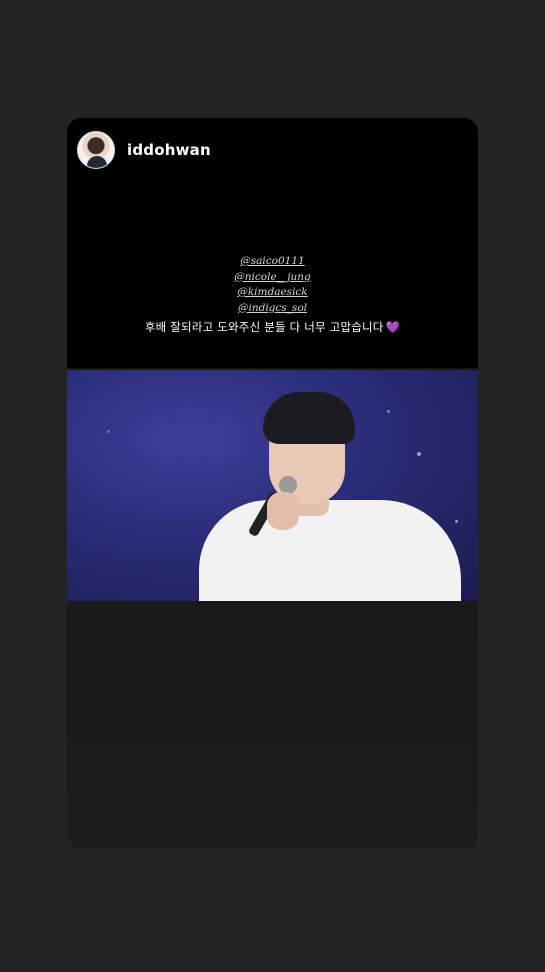  What do you see at coordinates (264, 327) in the screenshot?
I see `caption-text: 후배 잘되라고 도와주신 분들 다 너무 고맙습니다` at bounding box center [264, 327].